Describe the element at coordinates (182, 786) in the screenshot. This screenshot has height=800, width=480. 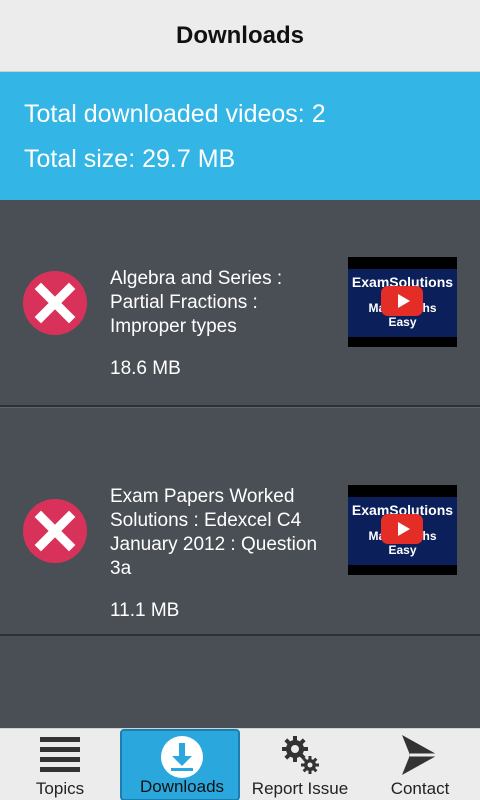
I see `nav-label: Downloads` at that location.